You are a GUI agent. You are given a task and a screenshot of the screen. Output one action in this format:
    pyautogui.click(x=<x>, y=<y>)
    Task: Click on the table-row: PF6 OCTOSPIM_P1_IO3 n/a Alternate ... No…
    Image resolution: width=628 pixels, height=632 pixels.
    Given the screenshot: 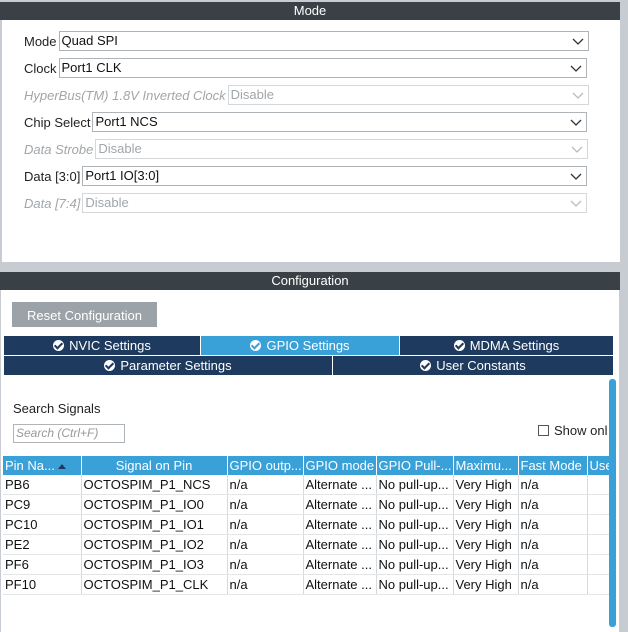 What is the action you would take?
    pyautogui.click(x=307, y=564)
    